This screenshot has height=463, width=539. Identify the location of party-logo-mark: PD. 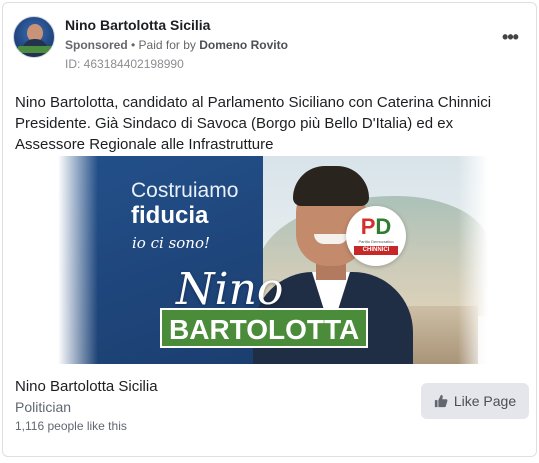
(376, 226).